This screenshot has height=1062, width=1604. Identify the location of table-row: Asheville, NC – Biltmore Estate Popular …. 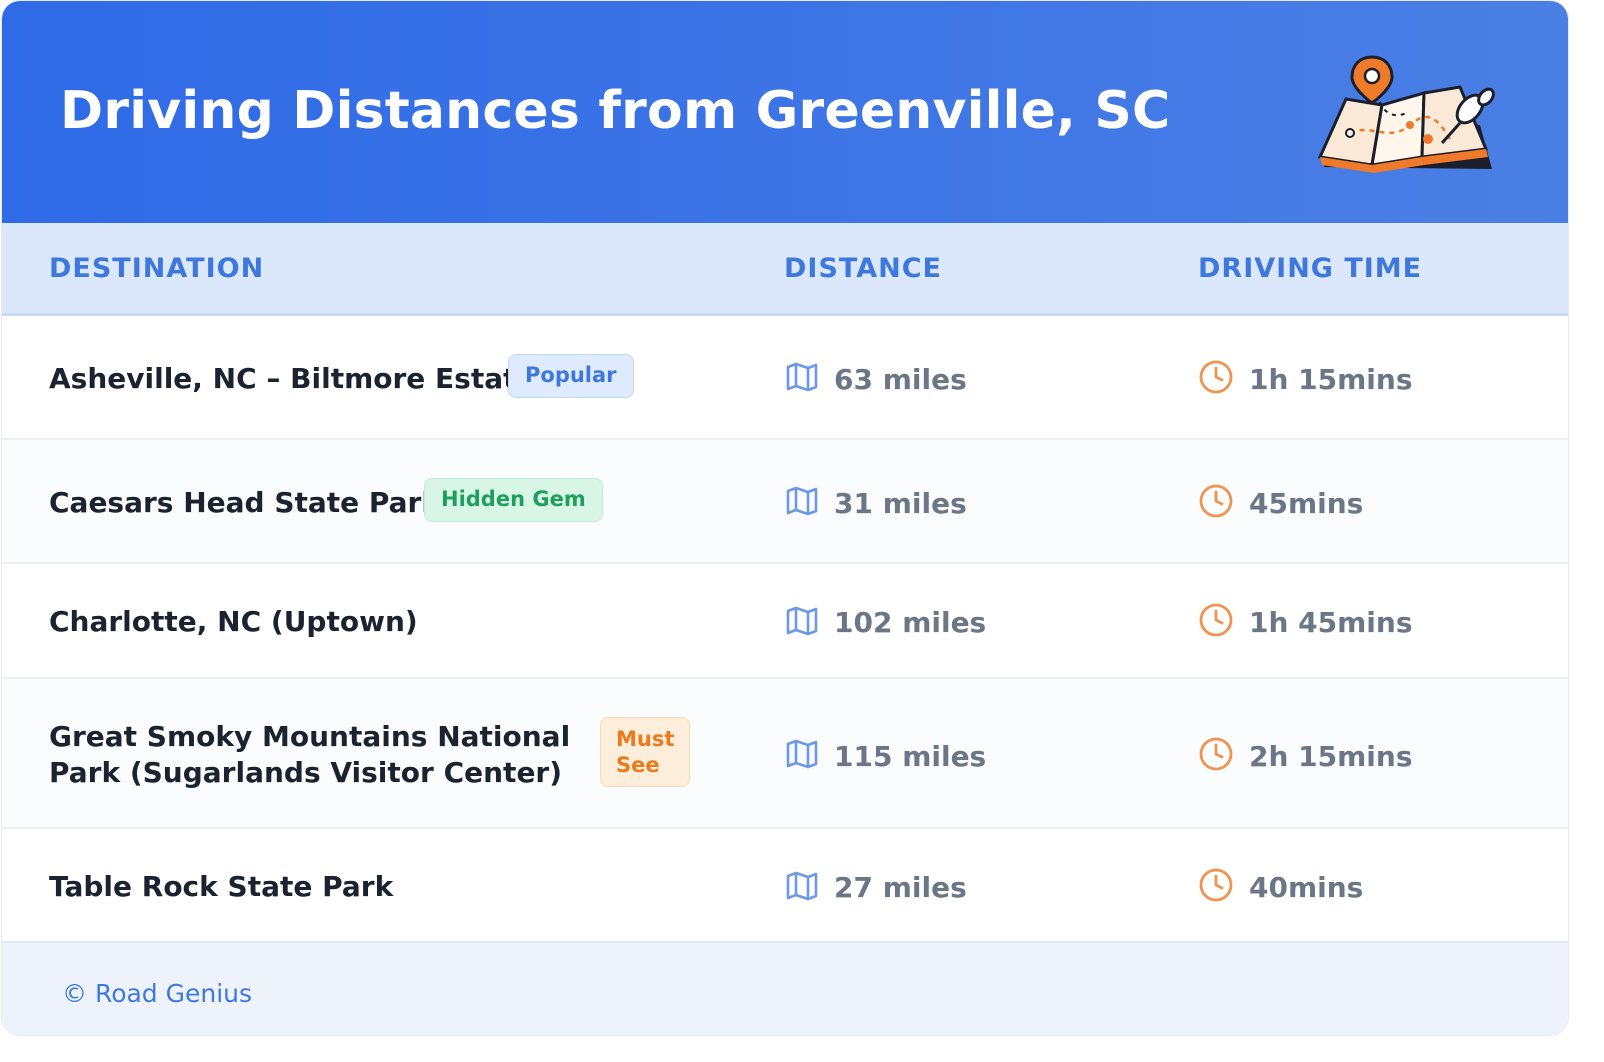
(785, 378).